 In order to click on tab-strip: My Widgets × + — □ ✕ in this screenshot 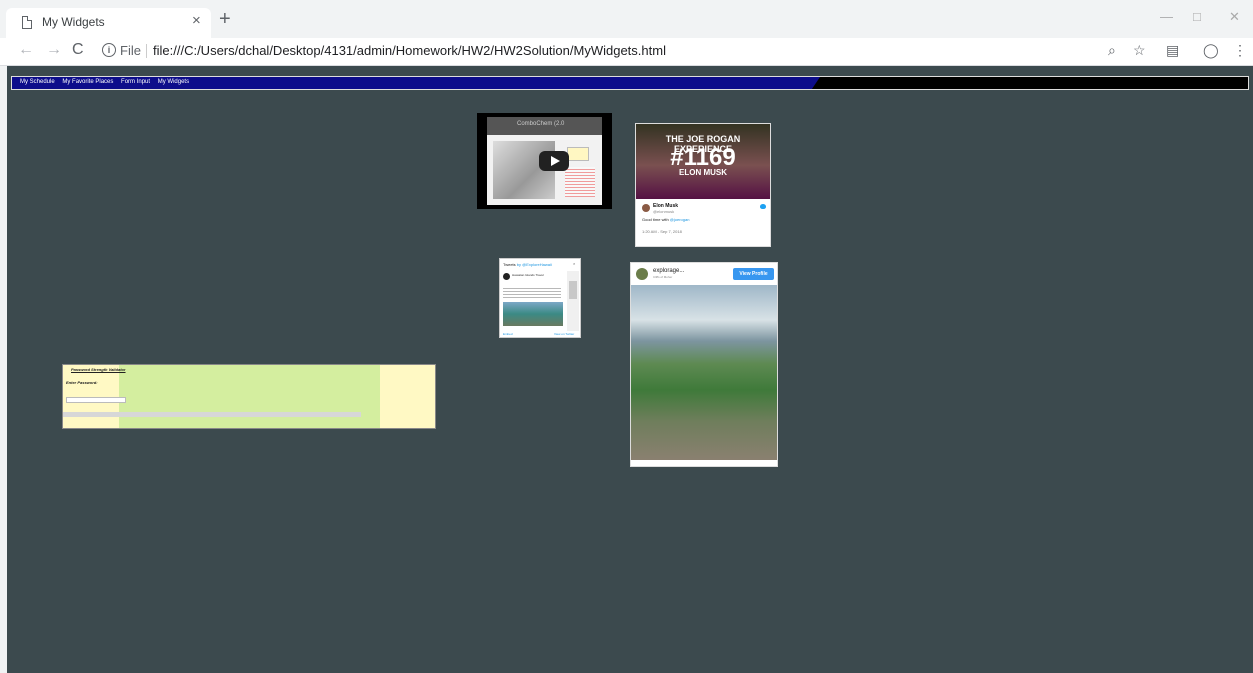, I will do `click(626, 19)`.